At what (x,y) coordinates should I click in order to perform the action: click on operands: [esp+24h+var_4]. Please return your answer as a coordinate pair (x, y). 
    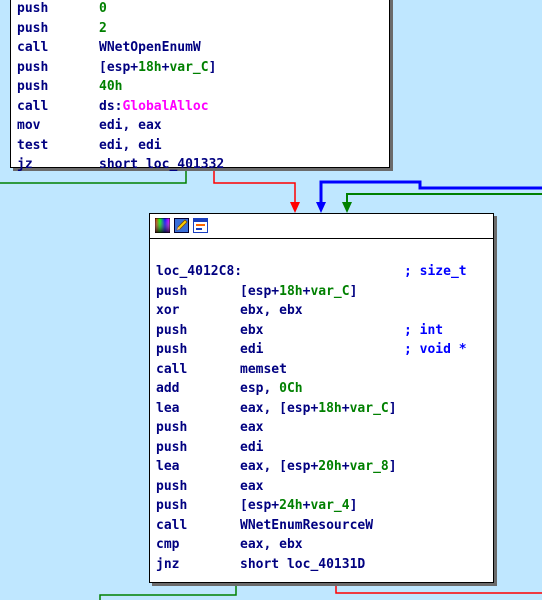
    Looking at the image, I should click on (298, 506).